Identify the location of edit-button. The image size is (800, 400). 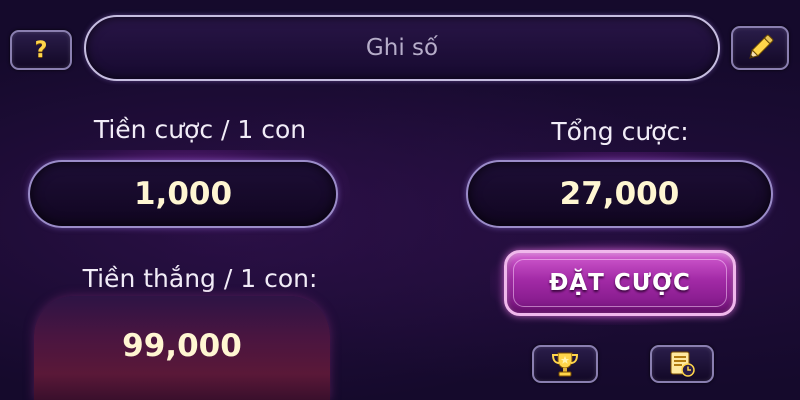
(760, 48).